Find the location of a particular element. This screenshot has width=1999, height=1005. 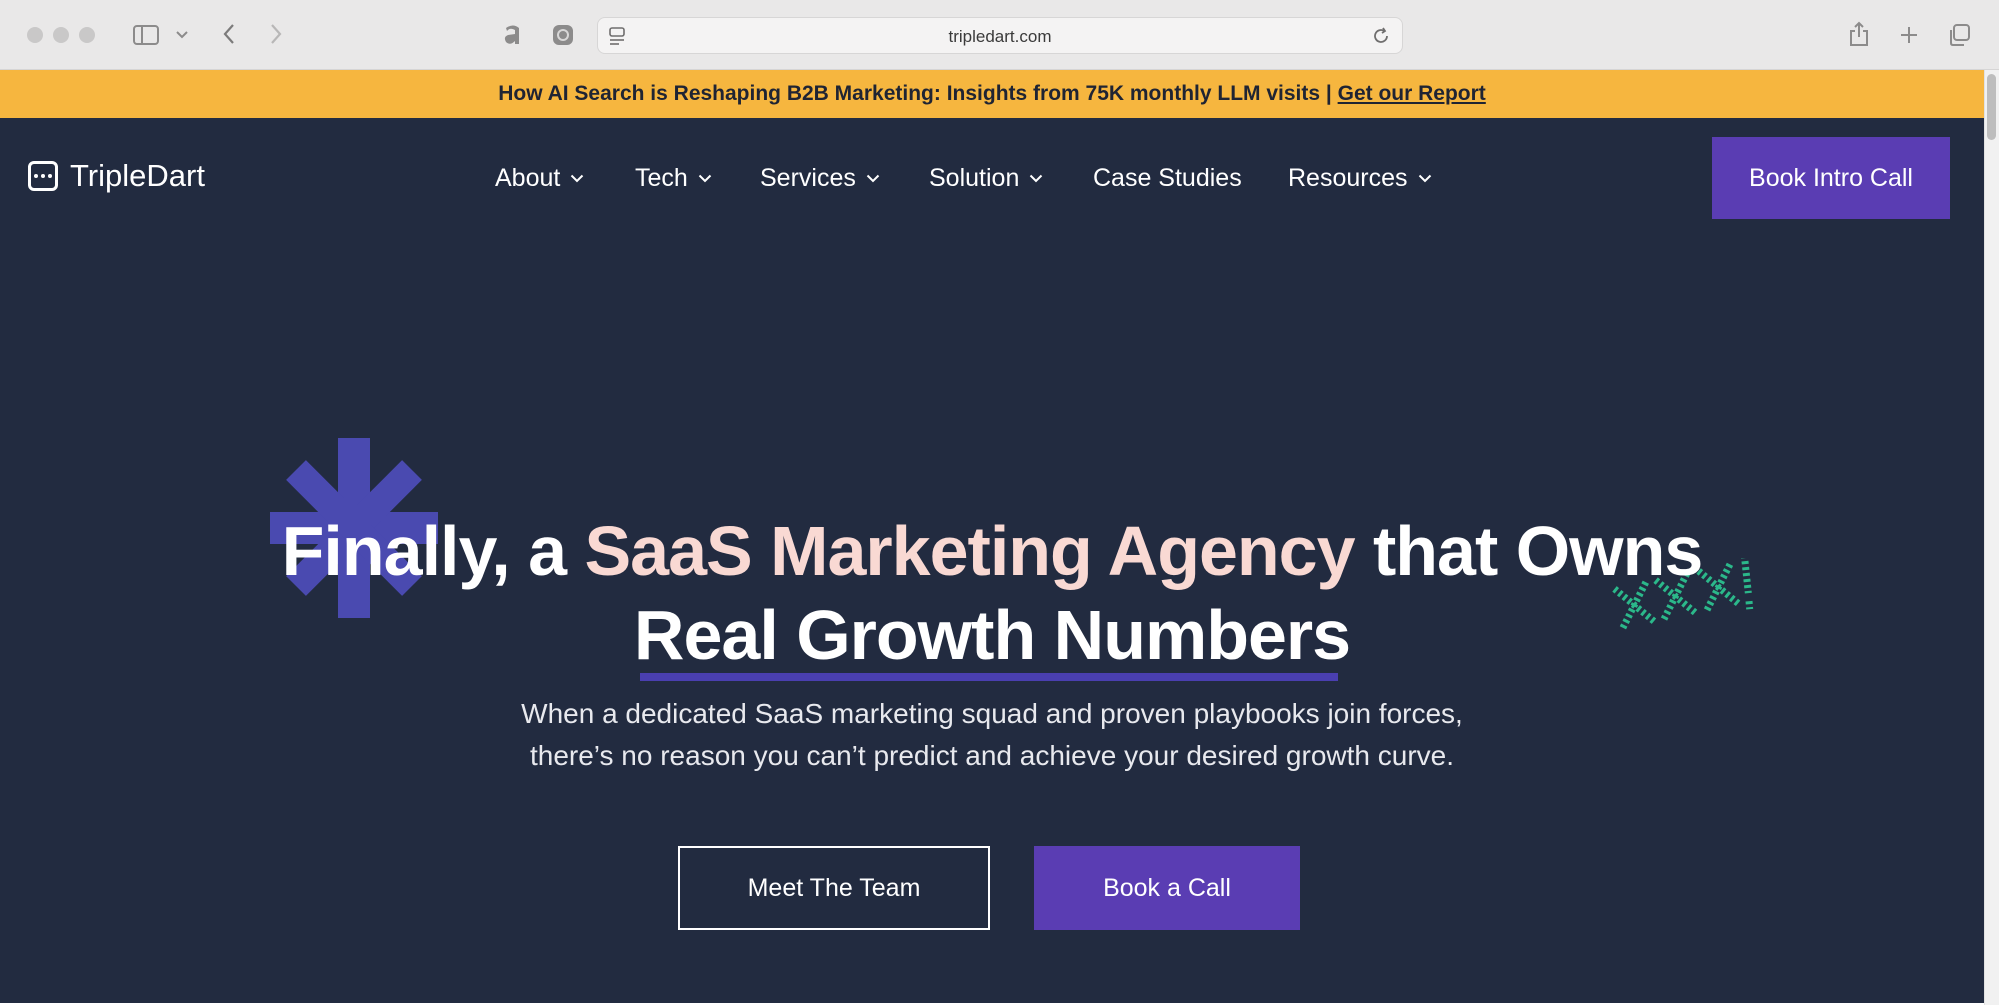

nav-label: Solution is located at coordinates (974, 178).